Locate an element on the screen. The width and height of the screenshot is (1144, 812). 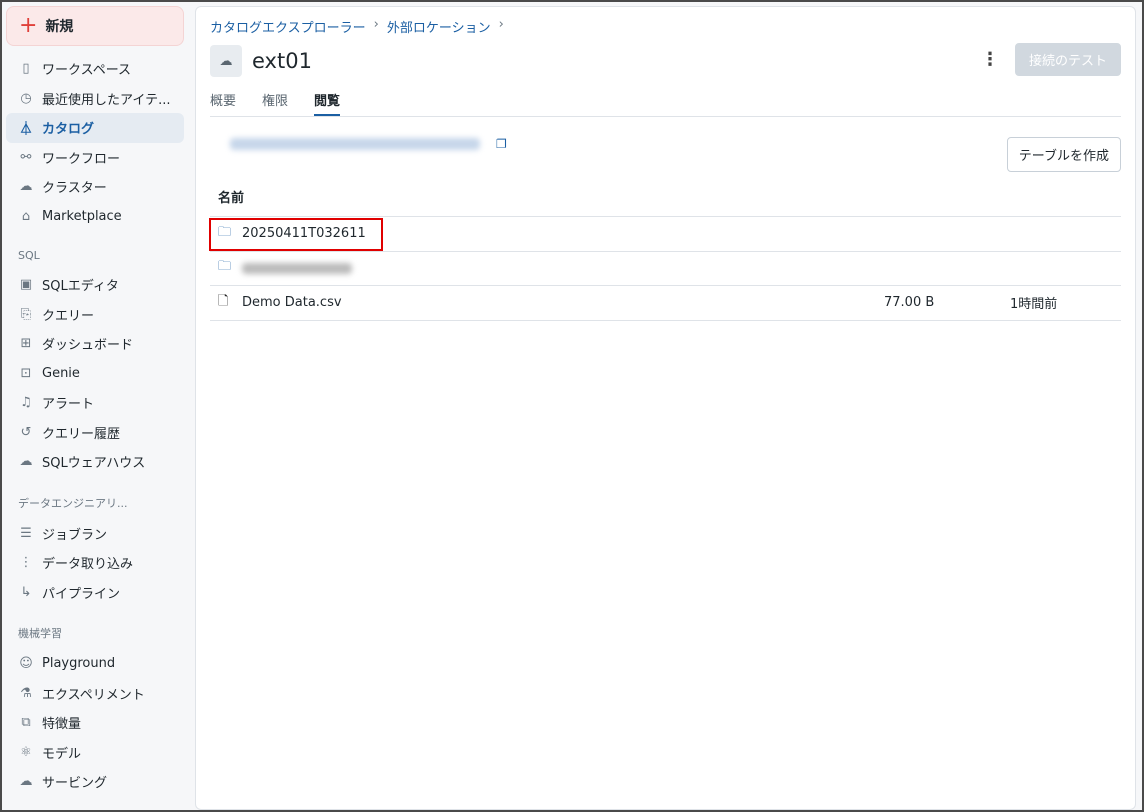
sidebar-item-pipelines: ↳ パイプライン is located at coordinates (95, 593).